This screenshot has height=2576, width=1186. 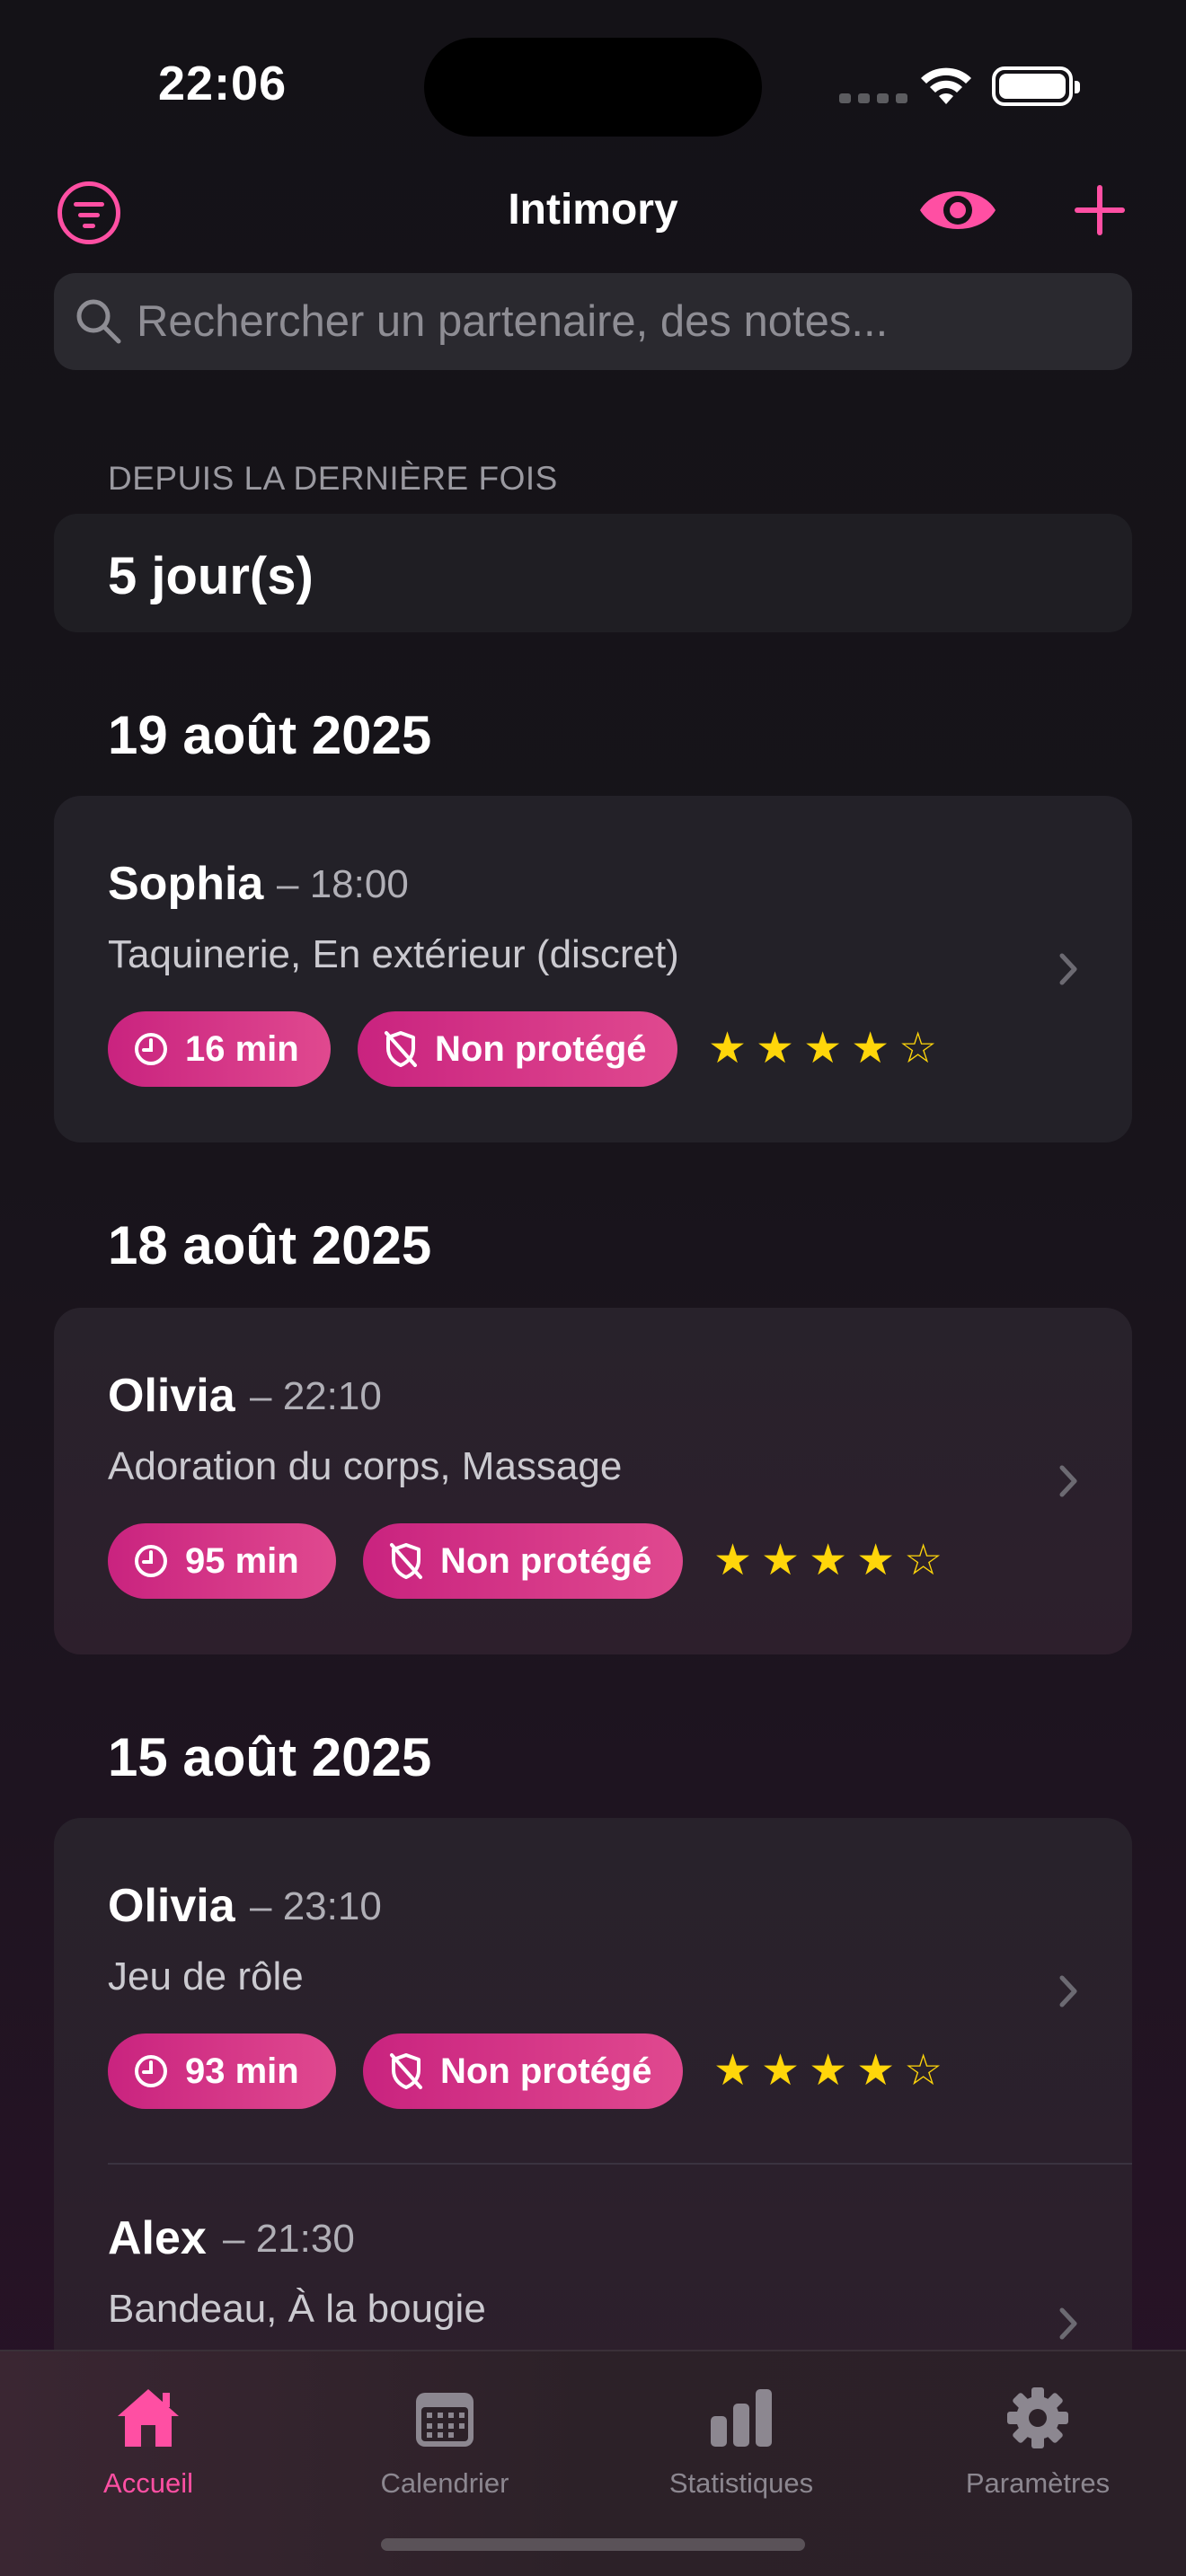 I want to click on entry-time: – 21:30, so click(x=289, y=2239).